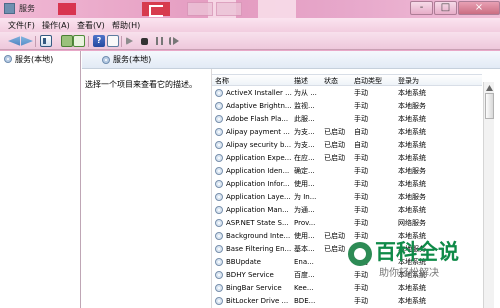 The width and height of the screenshot is (500, 308). I want to click on back-arrow-icon, so click(14, 41).